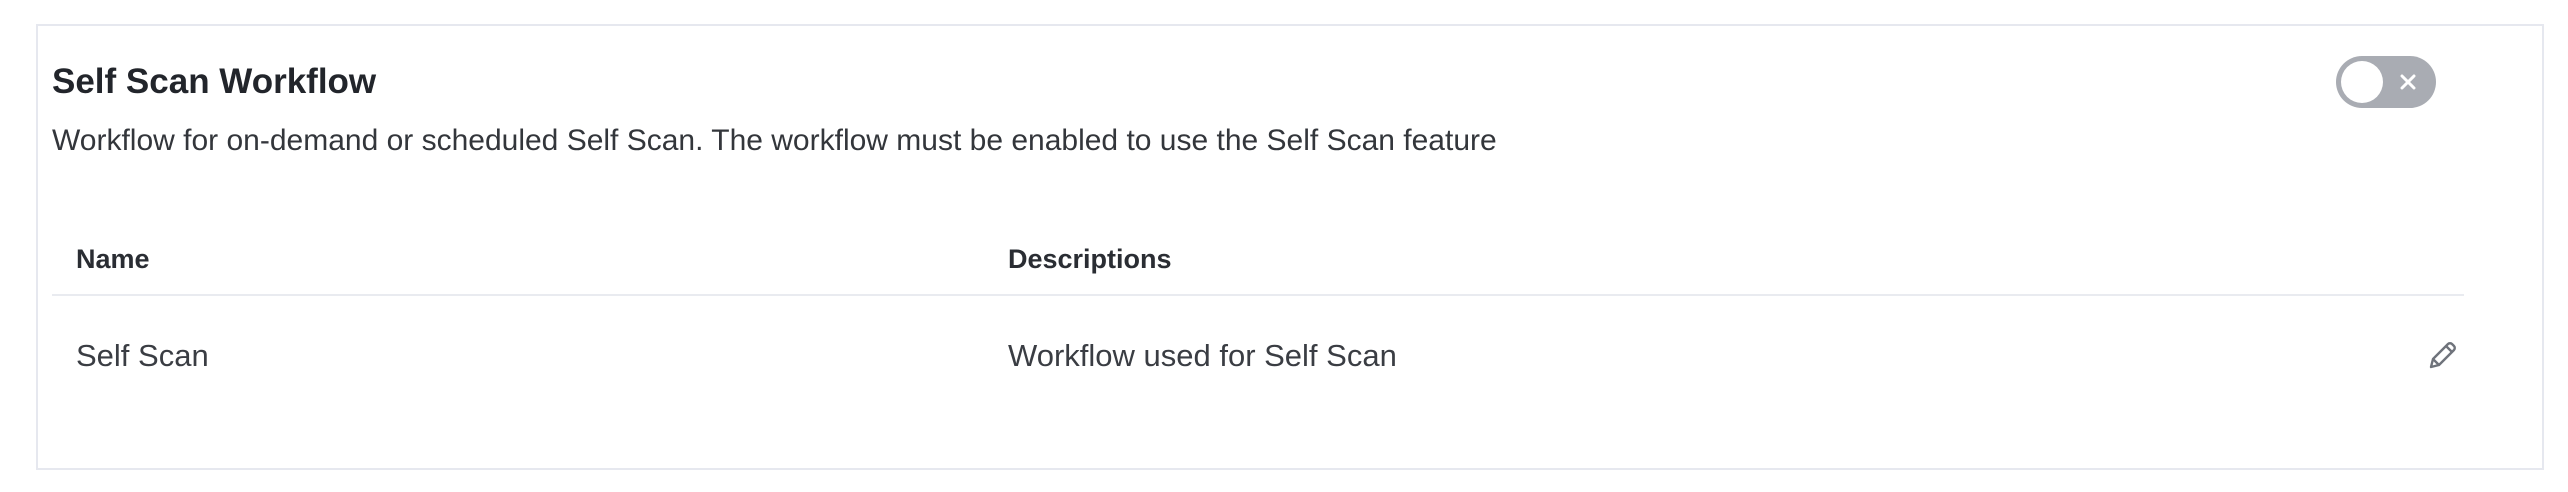 The width and height of the screenshot is (2568, 492). I want to click on toggle-knob, so click(2362, 82).